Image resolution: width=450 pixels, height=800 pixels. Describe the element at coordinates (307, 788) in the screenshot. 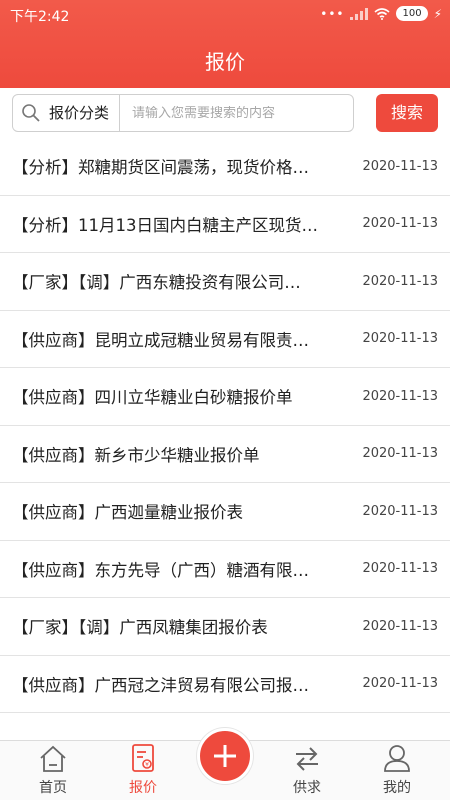

I see `tab-supply-label: 供求` at that location.